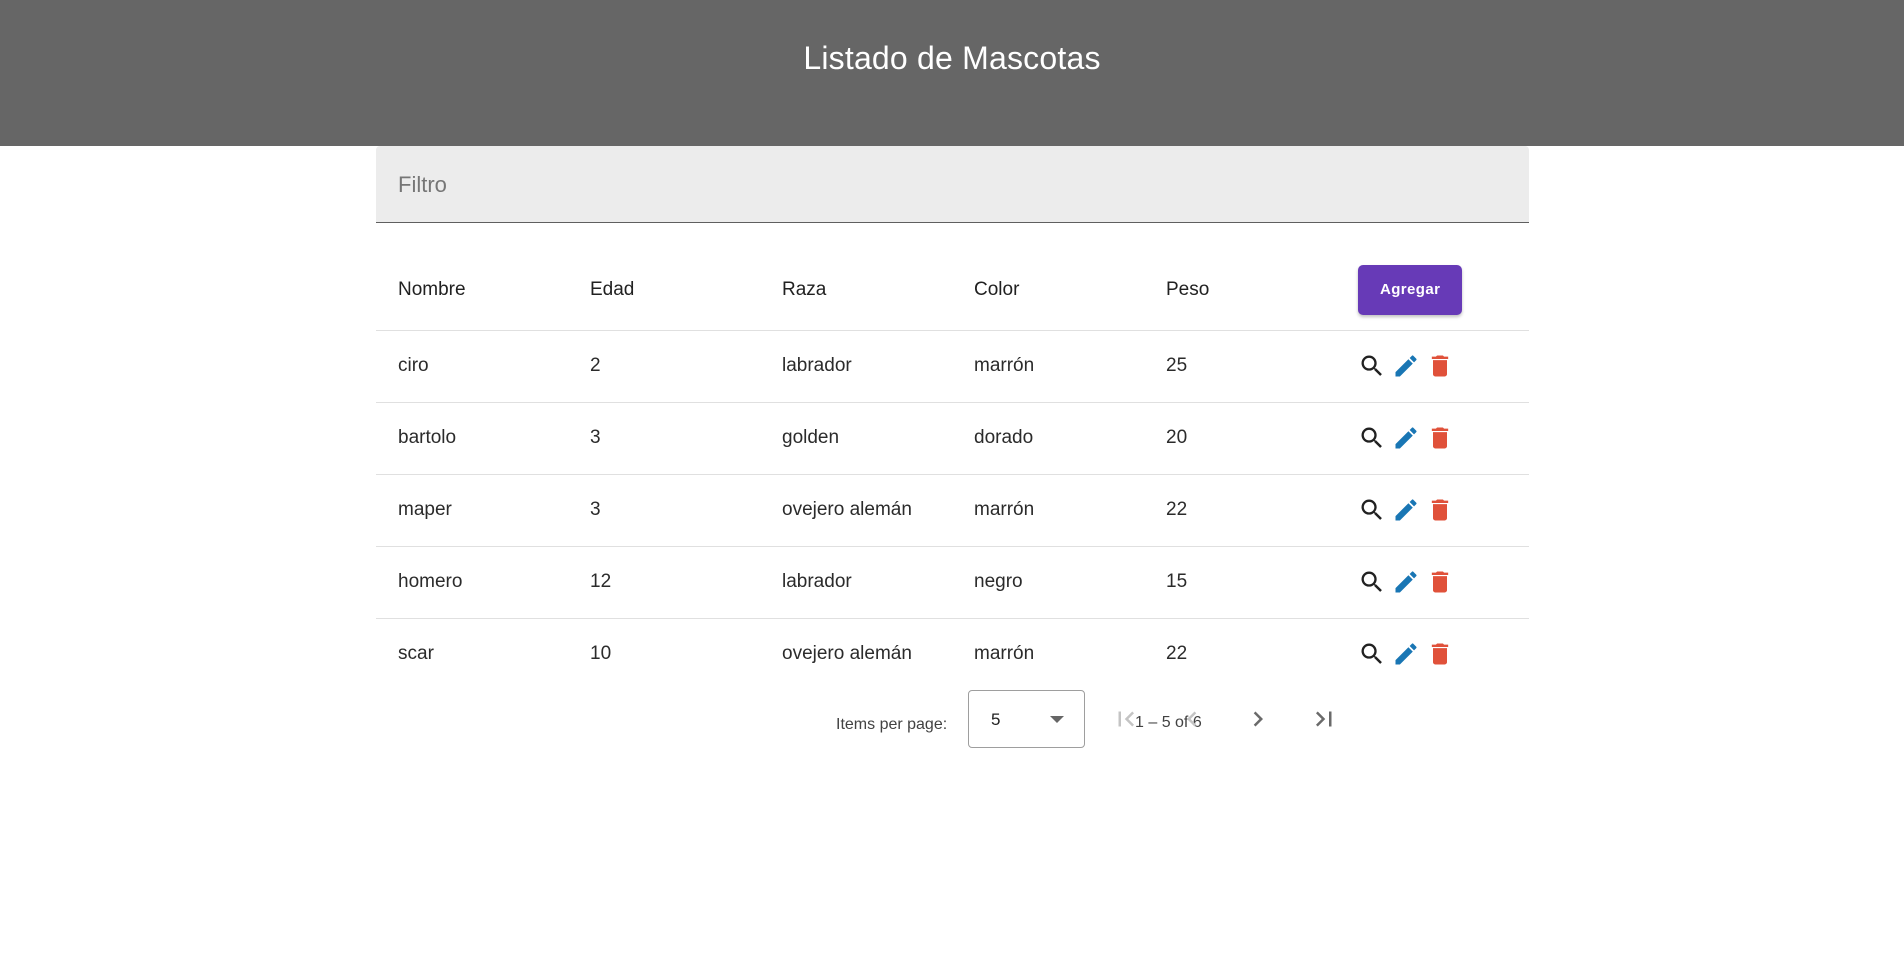  What do you see at coordinates (664, 366) in the screenshot?
I see `cell-edad: 2` at bounding box center [664, 366].